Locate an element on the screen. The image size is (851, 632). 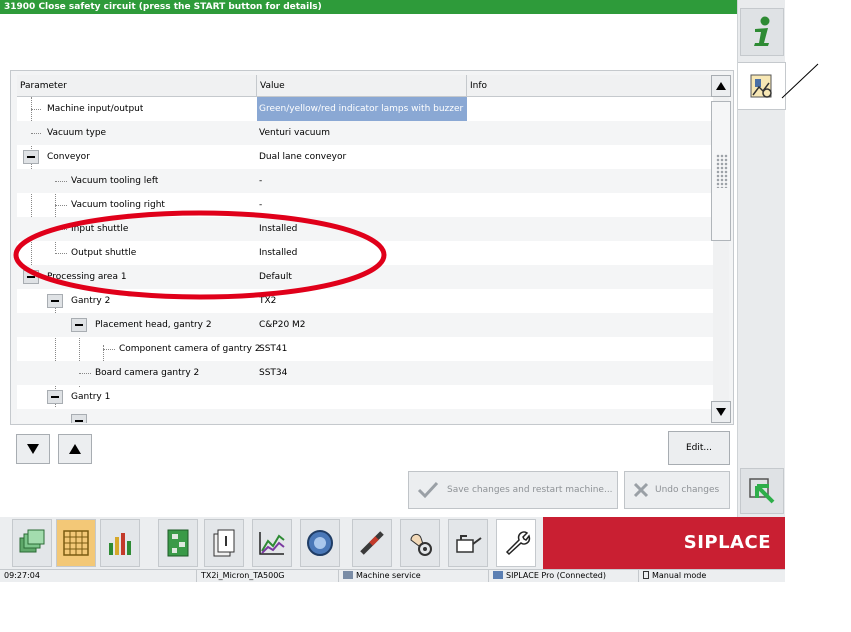
row-parameter: Machine input/output is located at coordinates (95, 109).